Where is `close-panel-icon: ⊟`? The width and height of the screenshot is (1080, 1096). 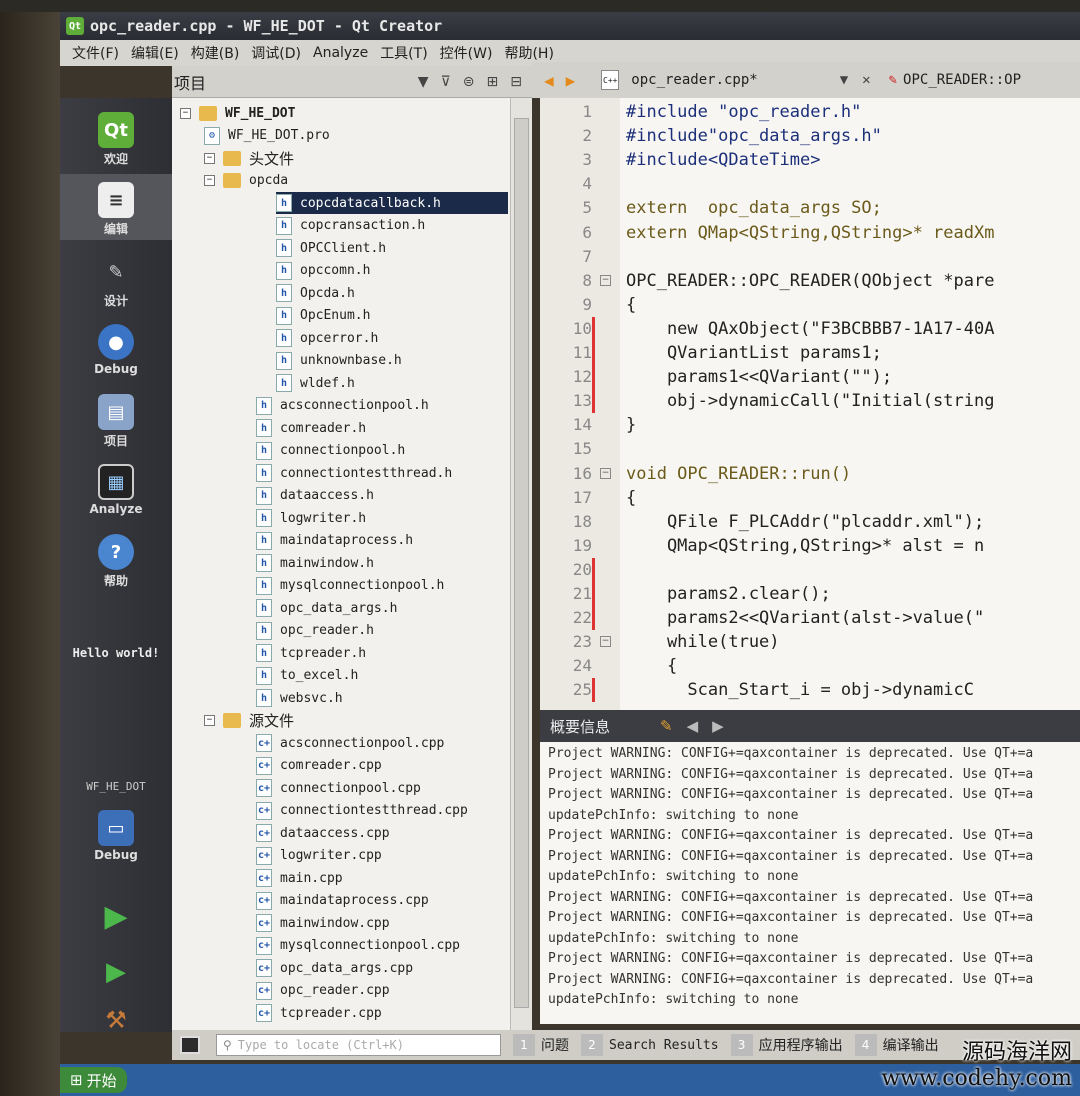
close-panel-icon: ⊟ is located at coordinates (516, 82).